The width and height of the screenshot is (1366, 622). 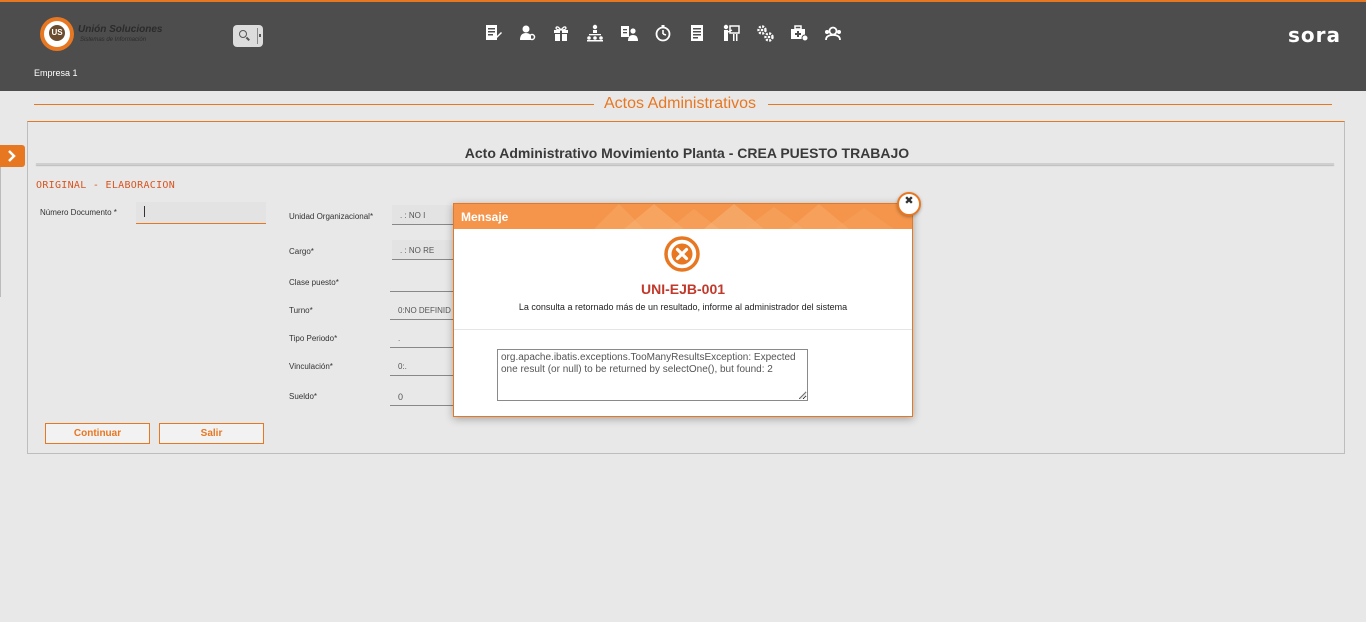 What do you see at coordinates (248, 36) in the screenshot?
I see `search-button` at bounding box center [248, 36].